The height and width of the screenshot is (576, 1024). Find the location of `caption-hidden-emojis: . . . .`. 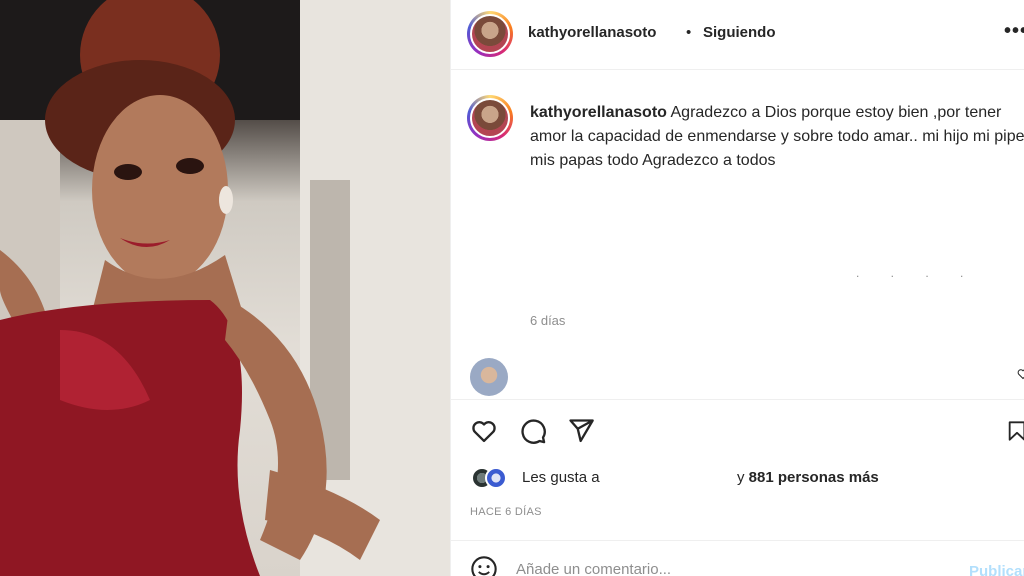

caption-hidden-emojis: . . . . is located at coordinates (917, 273).